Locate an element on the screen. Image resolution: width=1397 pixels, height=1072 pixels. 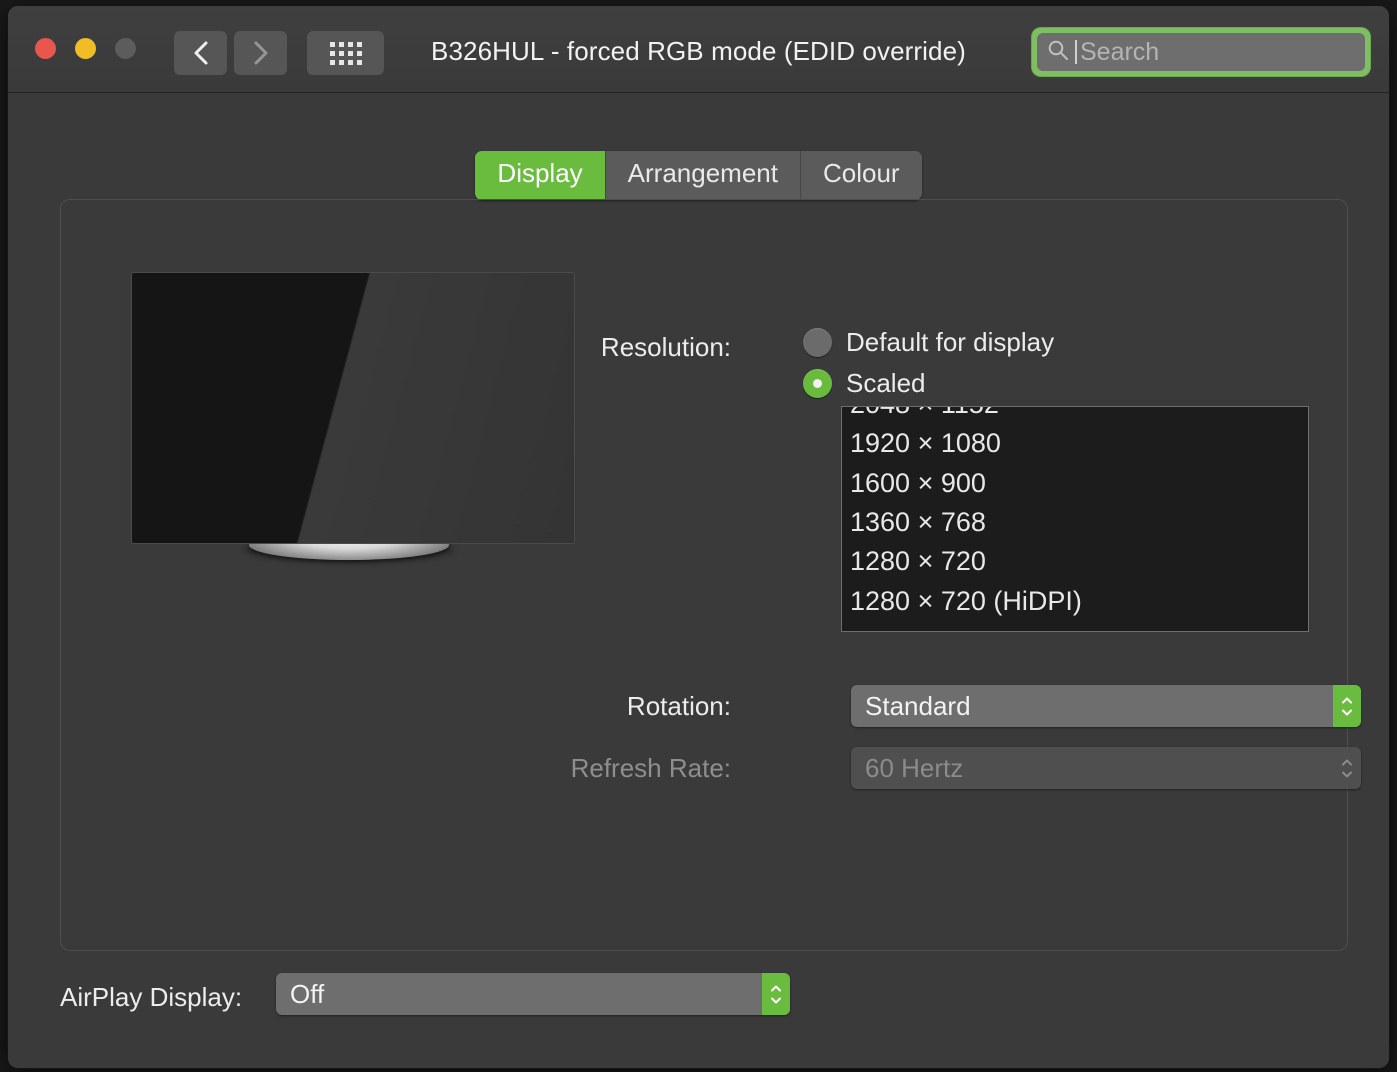
chevron-left-icon is located at coordinates (201, 53).